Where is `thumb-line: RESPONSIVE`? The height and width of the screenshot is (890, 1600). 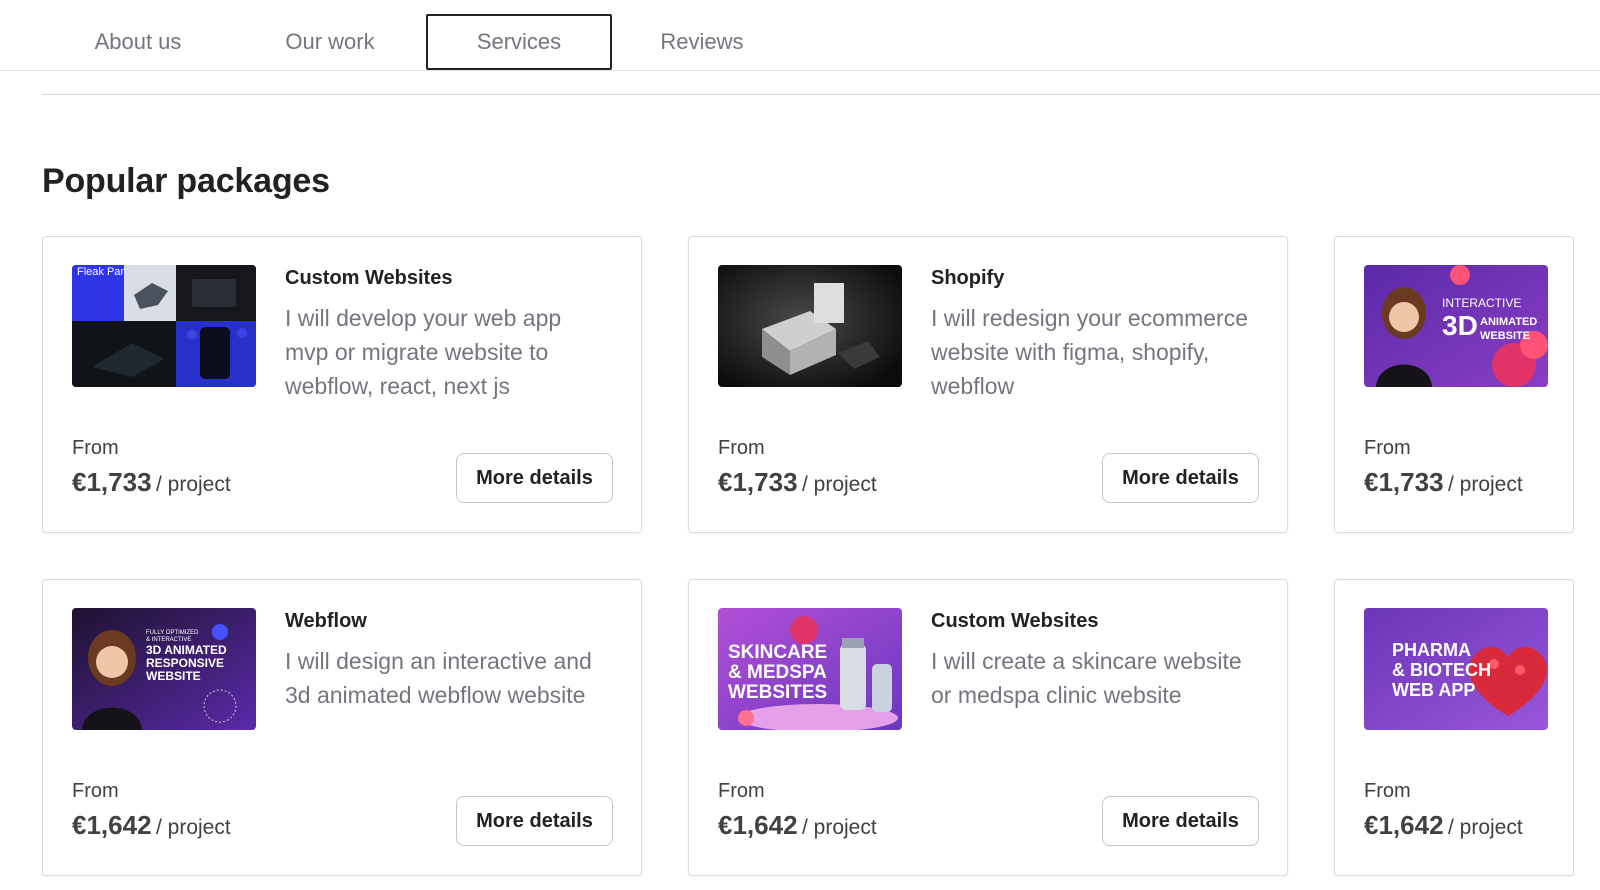 thumb-line: RESPONSIVE is located at coordinates (185, 663).